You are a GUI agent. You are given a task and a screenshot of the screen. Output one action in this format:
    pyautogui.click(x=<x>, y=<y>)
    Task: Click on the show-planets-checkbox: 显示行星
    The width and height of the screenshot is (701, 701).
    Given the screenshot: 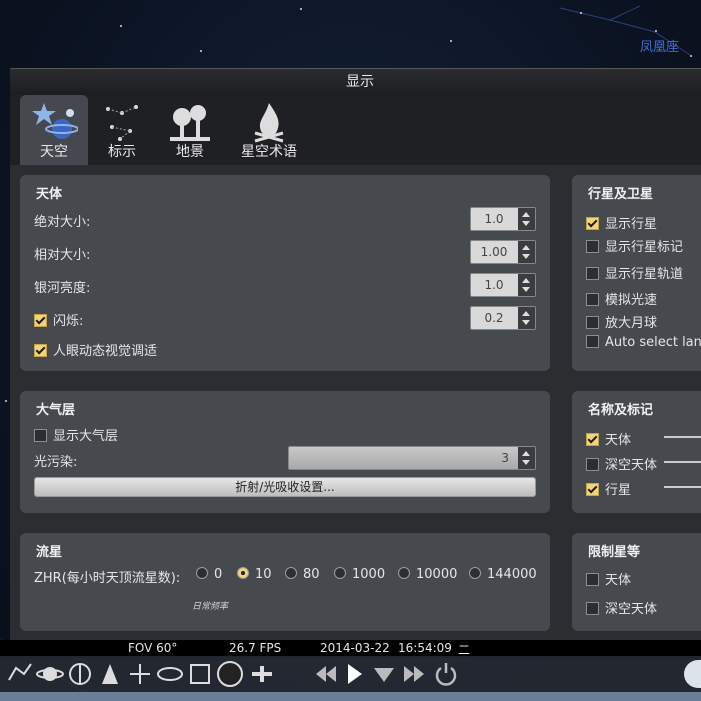 What is the action you would take?
    pyautogui.click(x=621, y=222)
    